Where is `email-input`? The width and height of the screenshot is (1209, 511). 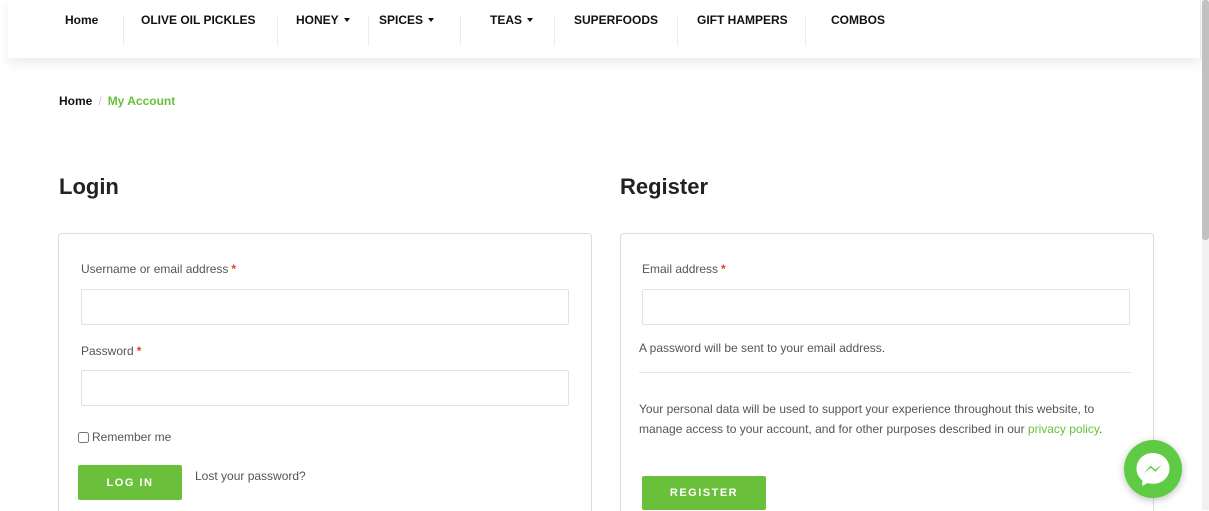 email-input is located at coordinates (886, 307).